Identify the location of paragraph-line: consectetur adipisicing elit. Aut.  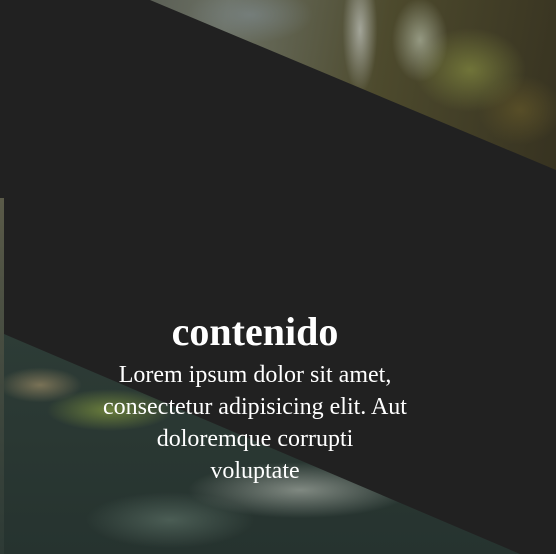
(255, 407).